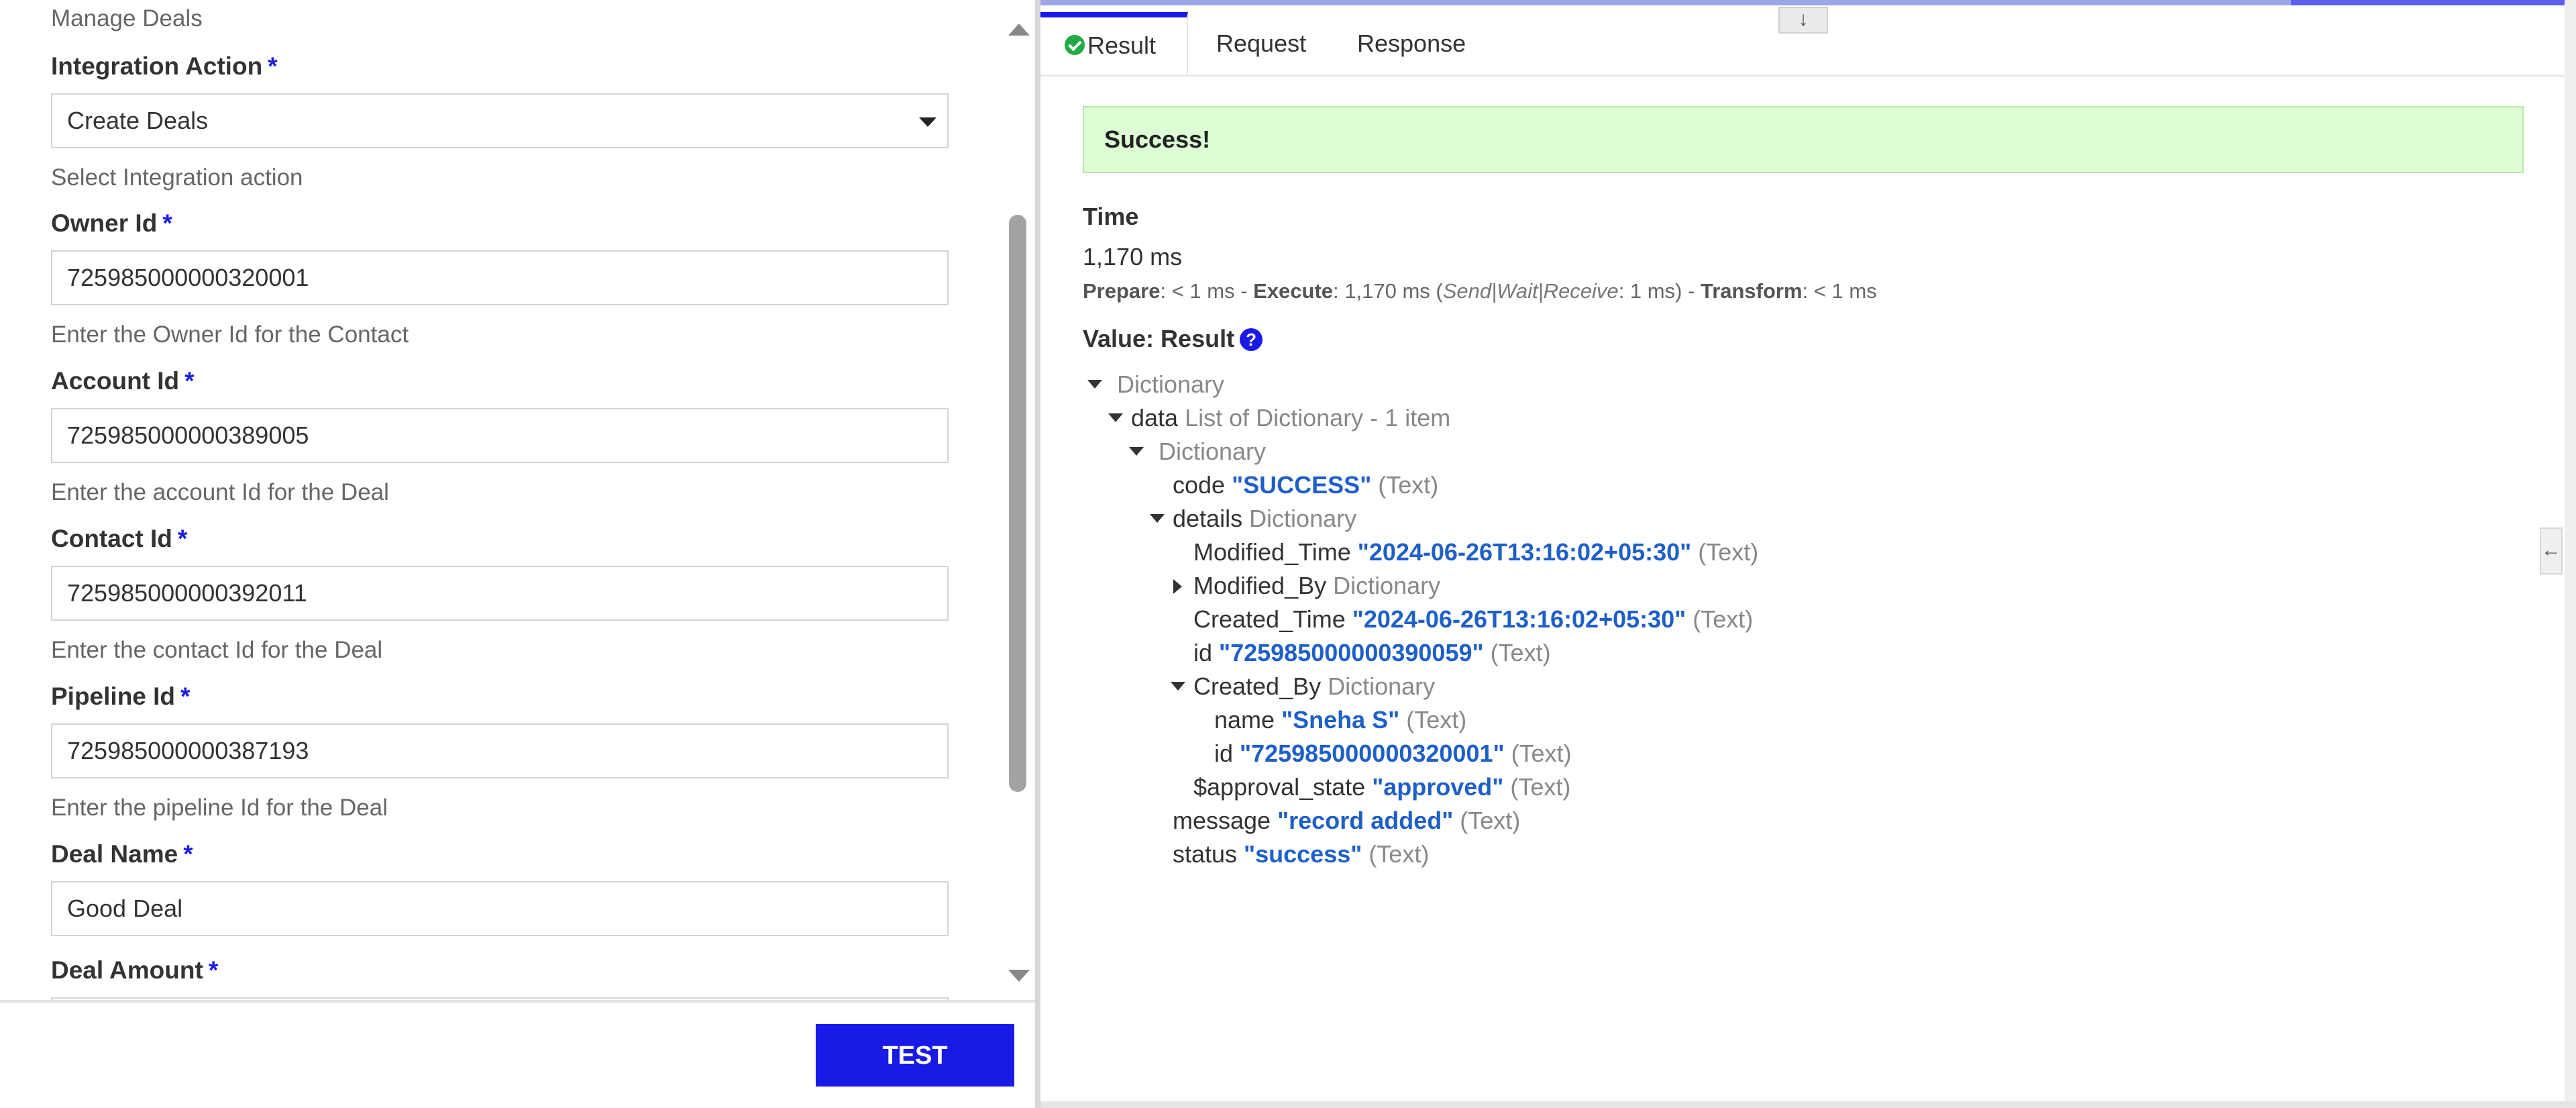  Describe the element at coordinates (500, 121) in the screenshot. I see `integration-action-select: Create Deals` at that location.